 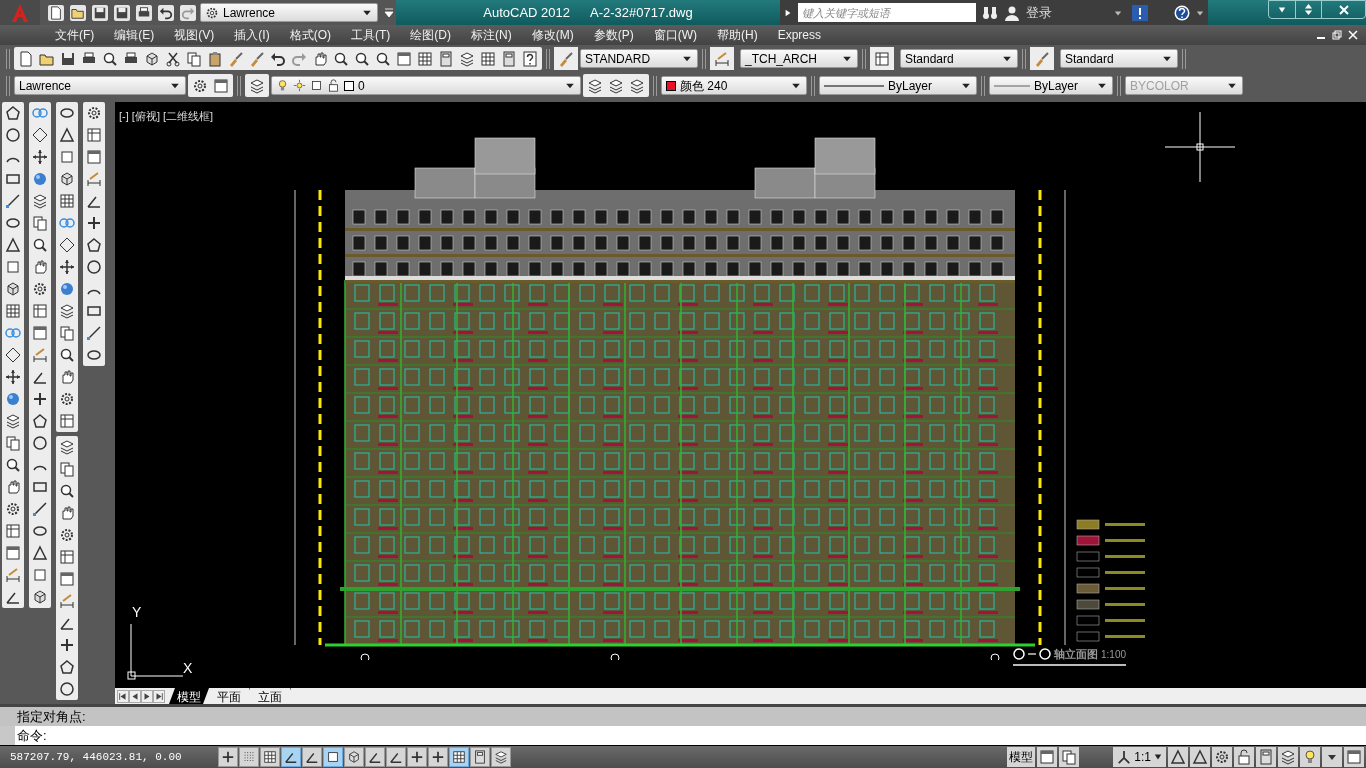 I want to click on caret-icon, so click(x=1118, y=12).